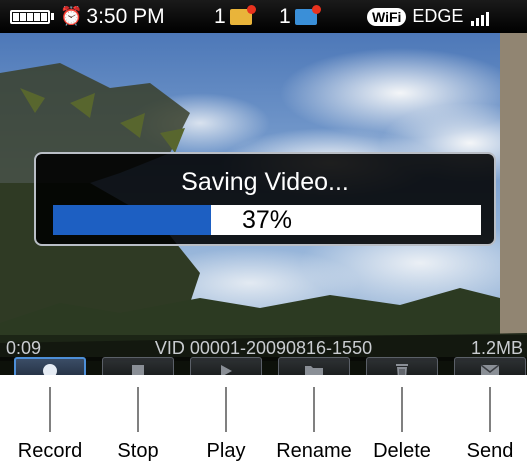 This screenshot has height=467, width=527. I want to click on caption-stop: Stop, so click(138, 451).